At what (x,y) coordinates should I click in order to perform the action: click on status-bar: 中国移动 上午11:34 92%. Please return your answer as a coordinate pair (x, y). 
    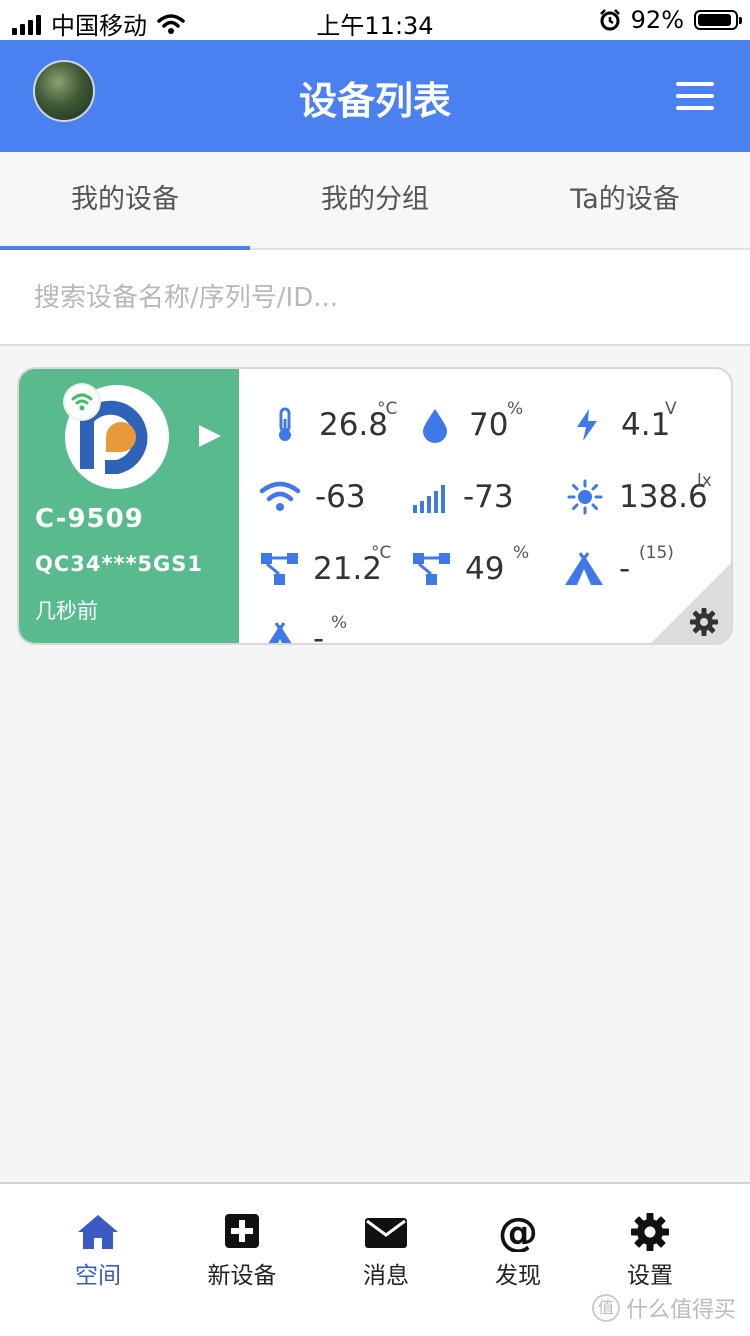
    Looking at the image, I should click on (375, 20).